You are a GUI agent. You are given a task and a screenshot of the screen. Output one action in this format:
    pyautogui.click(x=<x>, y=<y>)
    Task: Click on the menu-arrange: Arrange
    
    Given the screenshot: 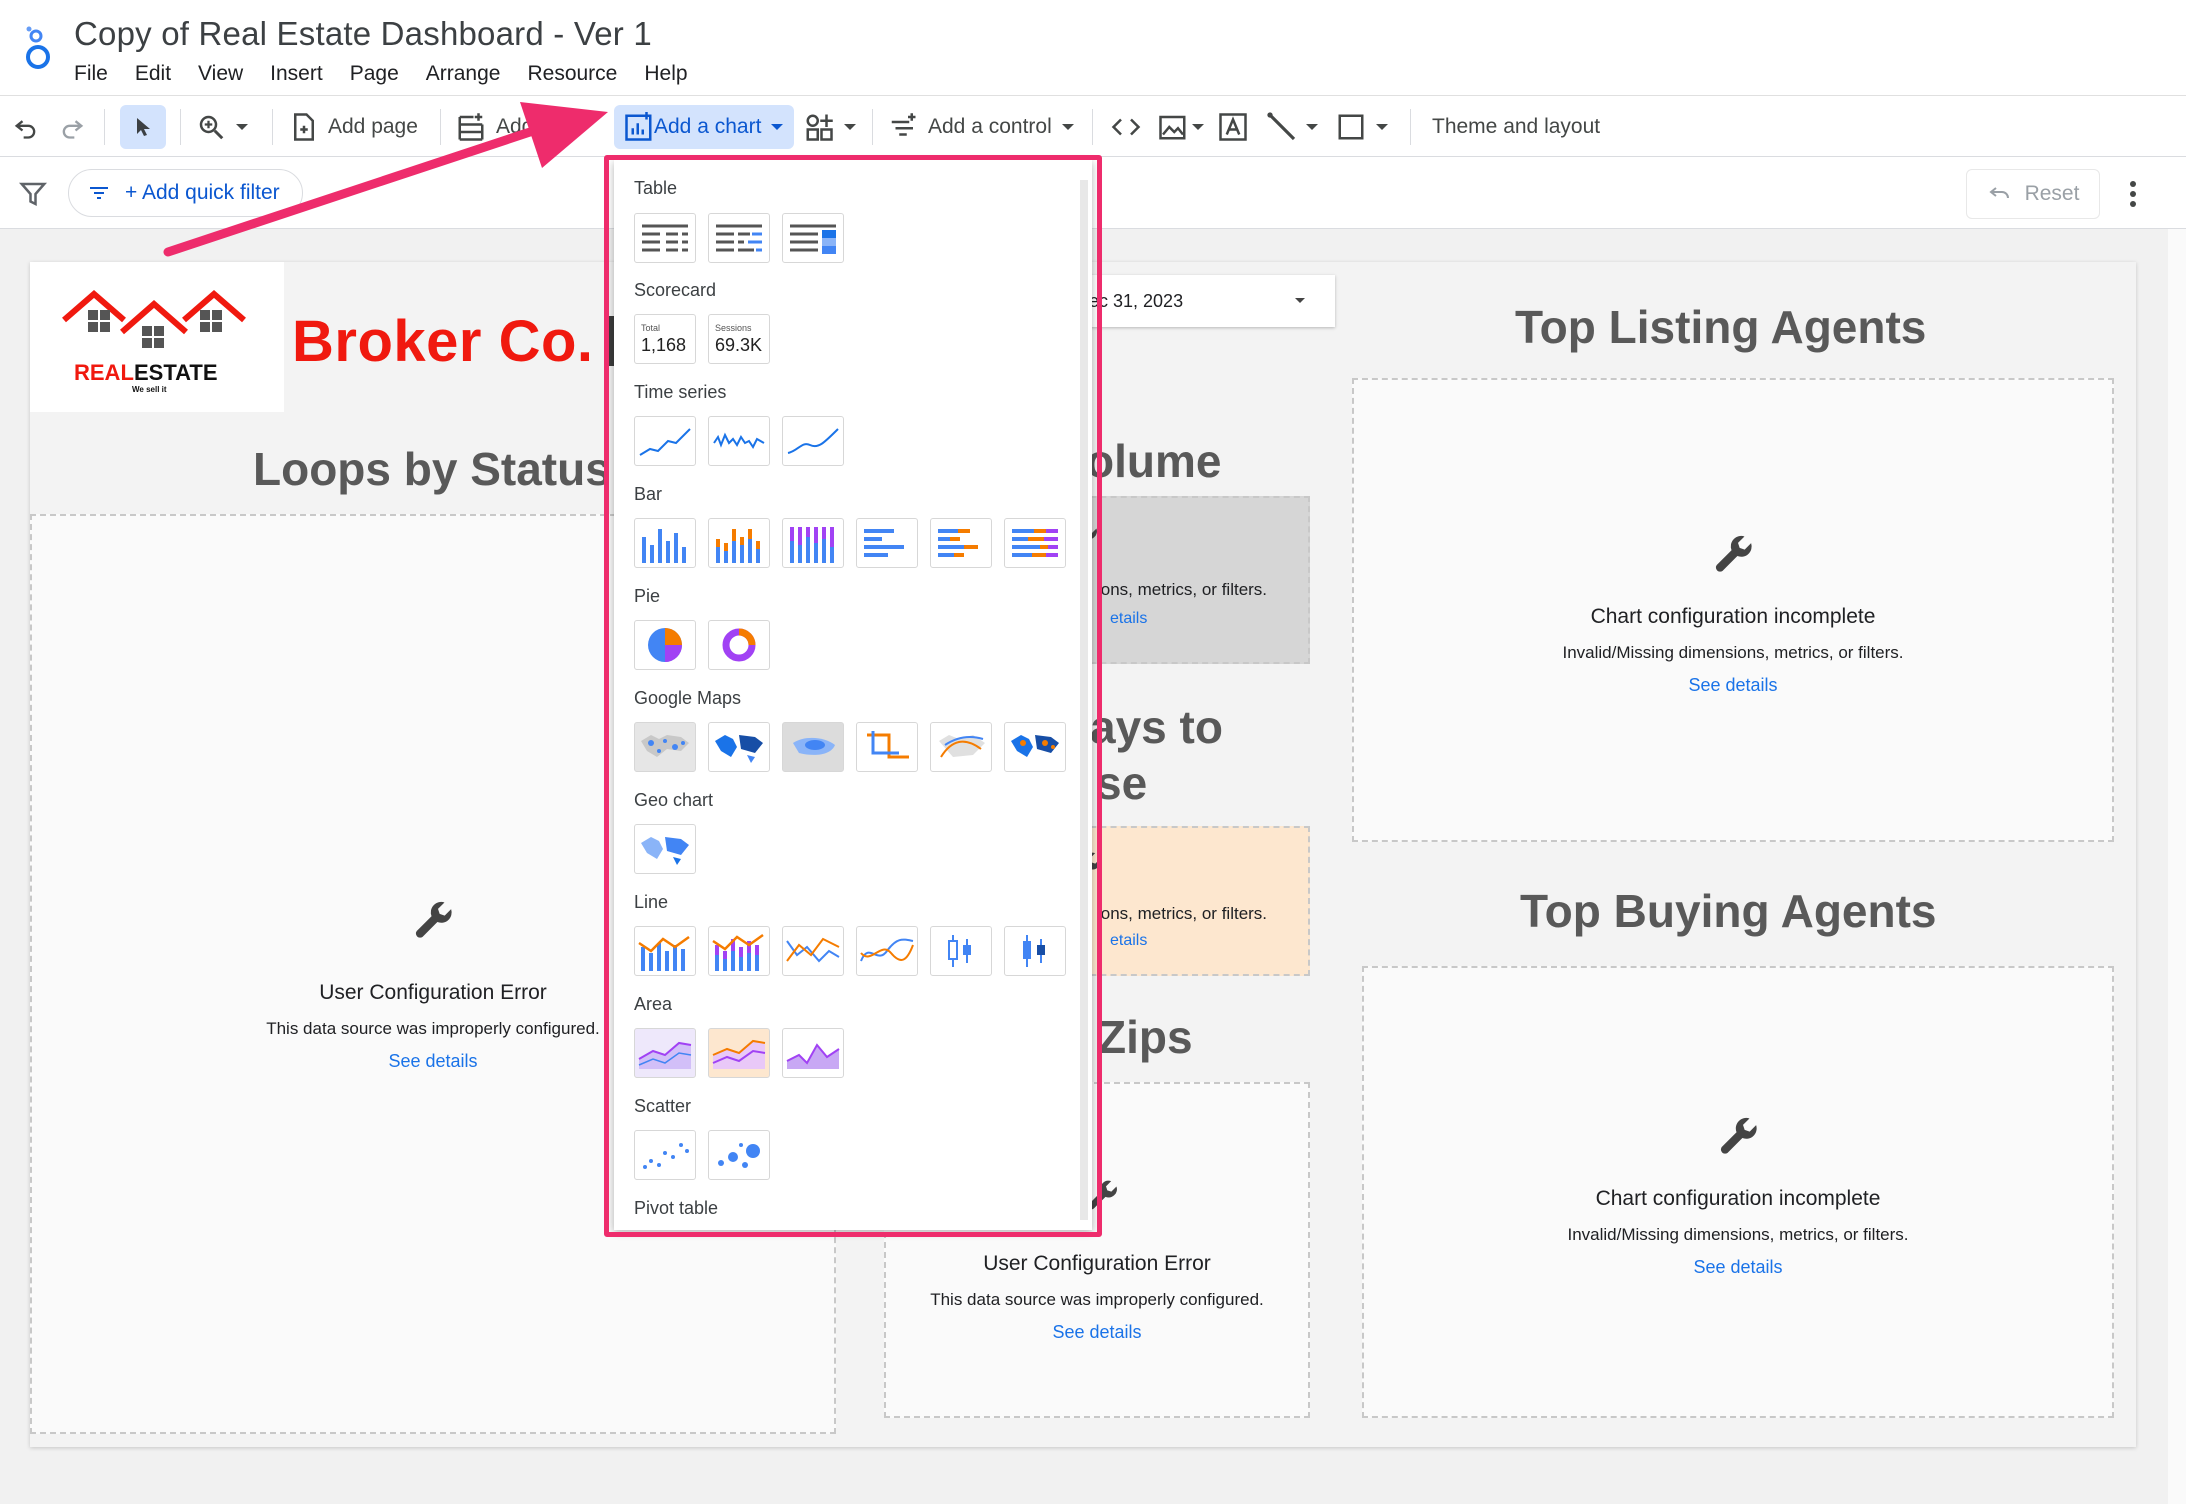 What is the action you would take?
    pyautogui.click(x=463, y=74)
    